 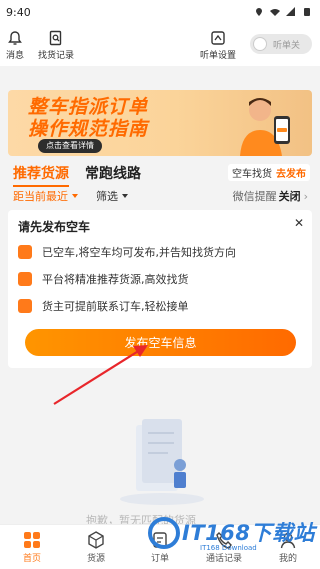 I want to click on card-item: 平台将精准推荐货源,高效找货, so click(x=103, y=279).